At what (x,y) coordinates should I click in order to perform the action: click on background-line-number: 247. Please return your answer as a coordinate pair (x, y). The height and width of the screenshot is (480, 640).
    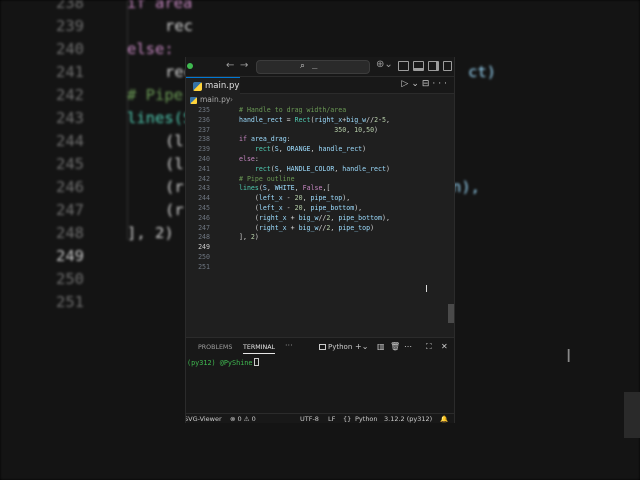
    Looking at the image, I should click on (70, 210).